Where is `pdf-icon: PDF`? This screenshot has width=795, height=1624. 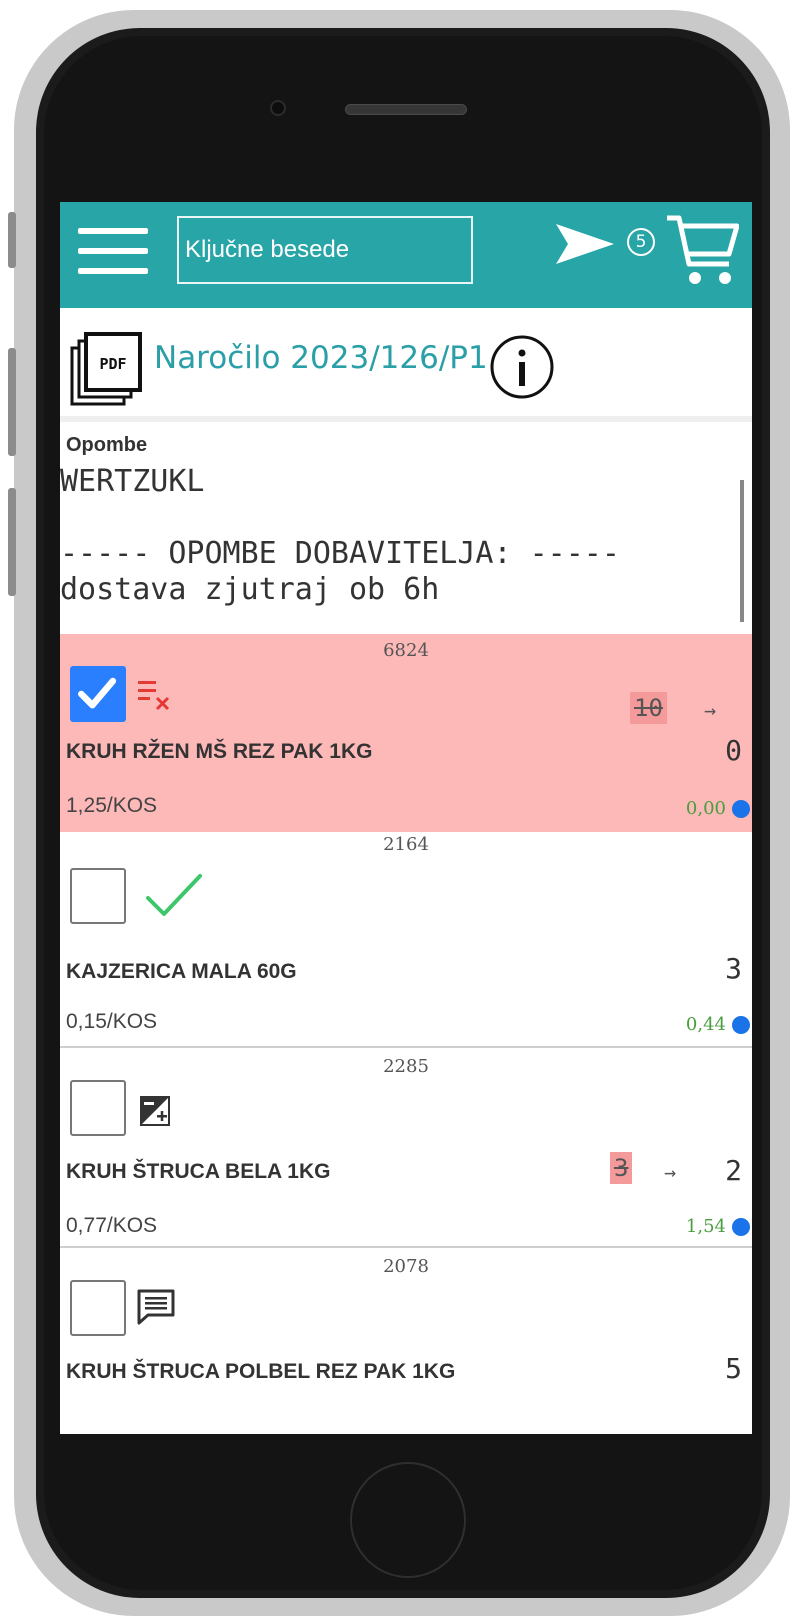
pdf-icon: PDF is located at coordinates (107, 368).